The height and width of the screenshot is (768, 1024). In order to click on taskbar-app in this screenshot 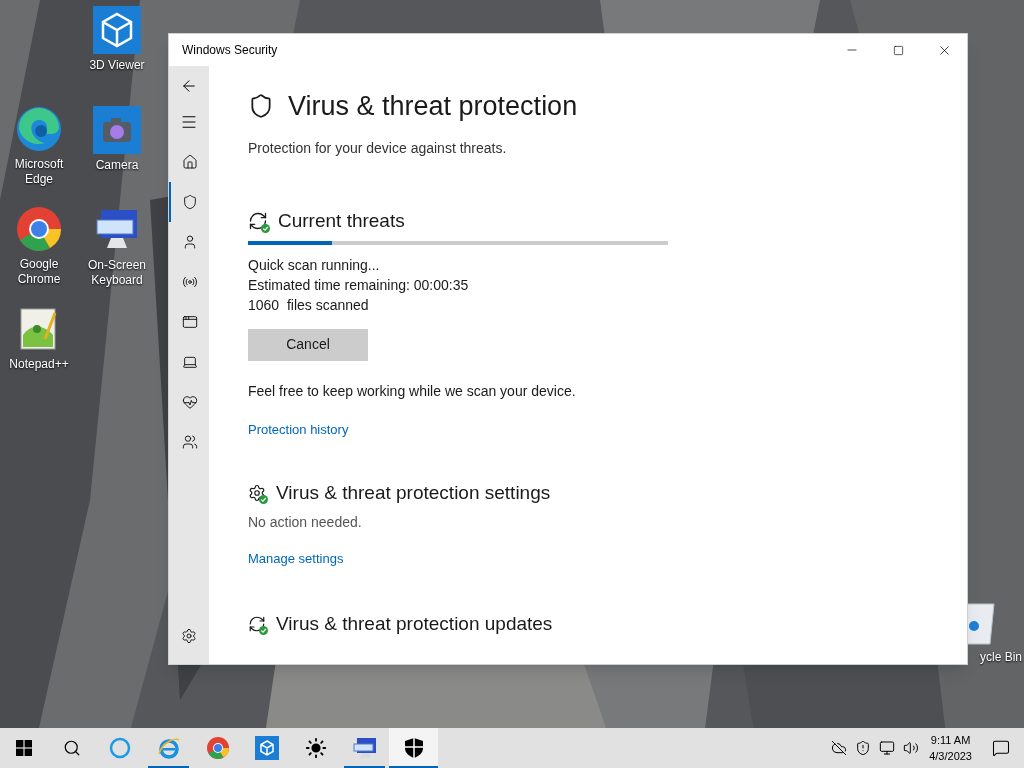, I will do `click(413, 748)`.